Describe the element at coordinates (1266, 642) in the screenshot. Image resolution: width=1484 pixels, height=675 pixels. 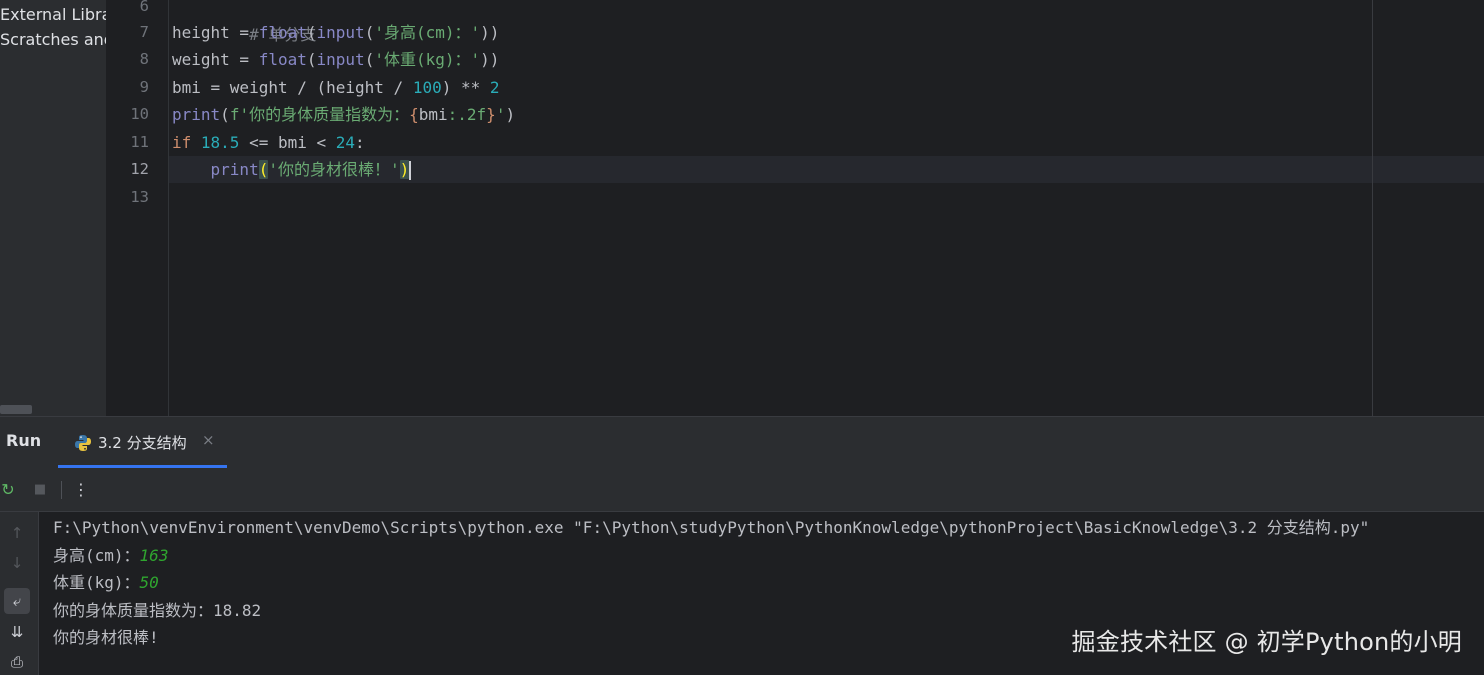
I see `watermark: 掘金技术社区 @ 初学Python的小明` at that location.